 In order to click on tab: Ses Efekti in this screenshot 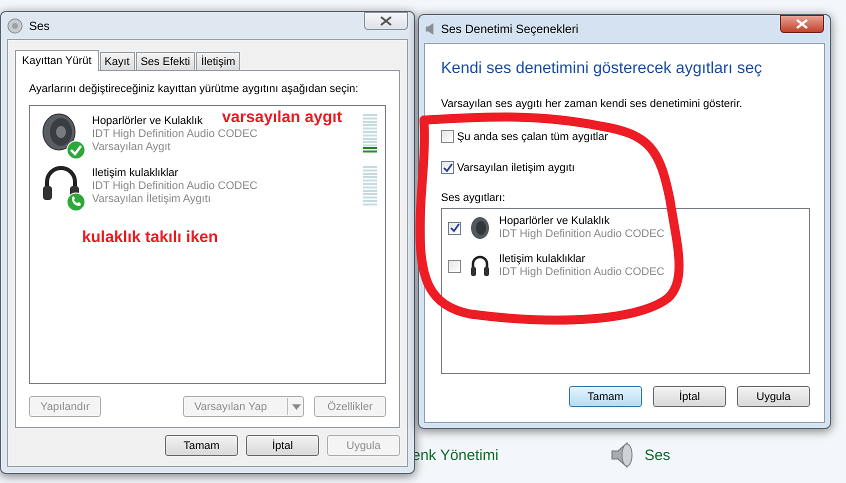, I will do `click(166, 61)`.